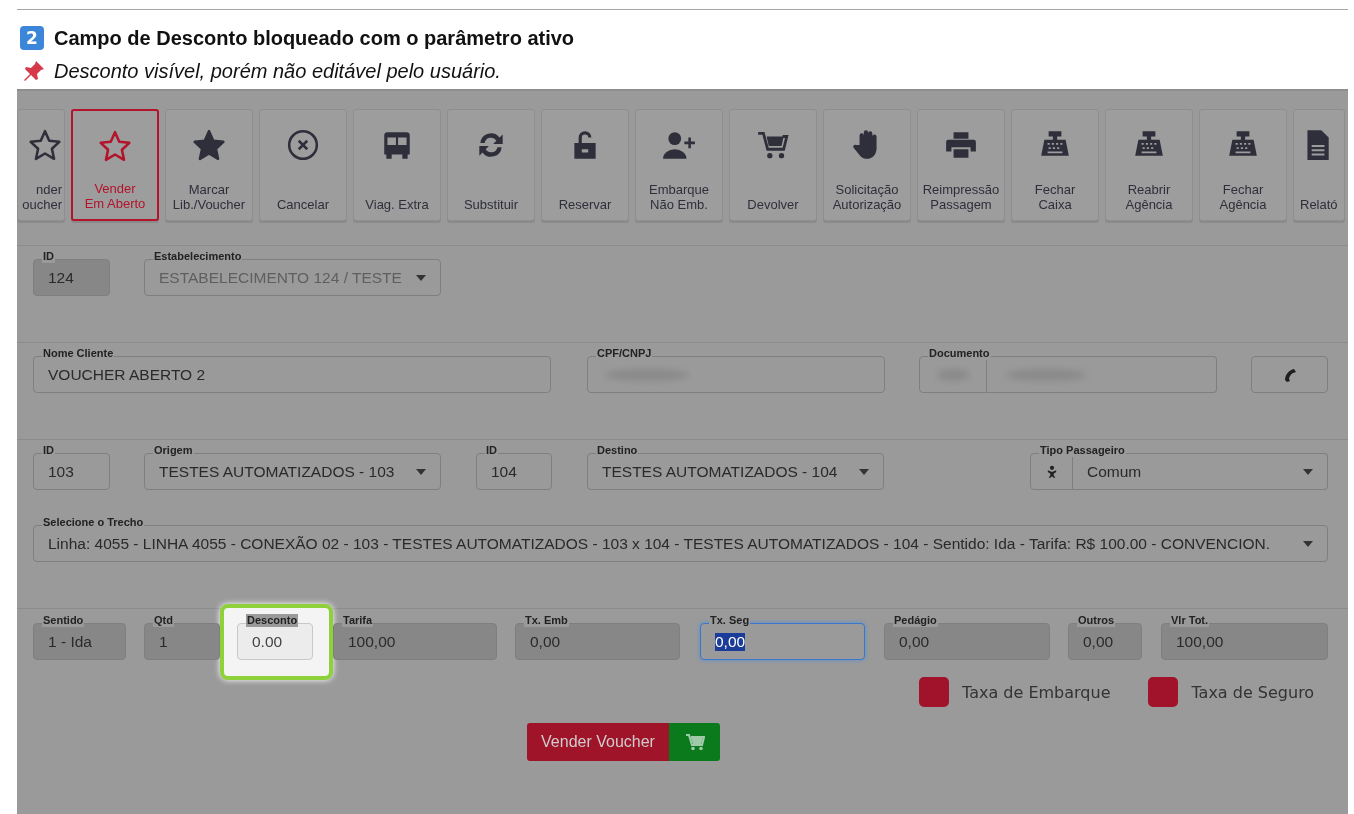 This screenshot has height=814, width=1354. Describe the element at coordinates (41, 165) in the screenshot. I see `toolbar-button: nder oucher` at that location.